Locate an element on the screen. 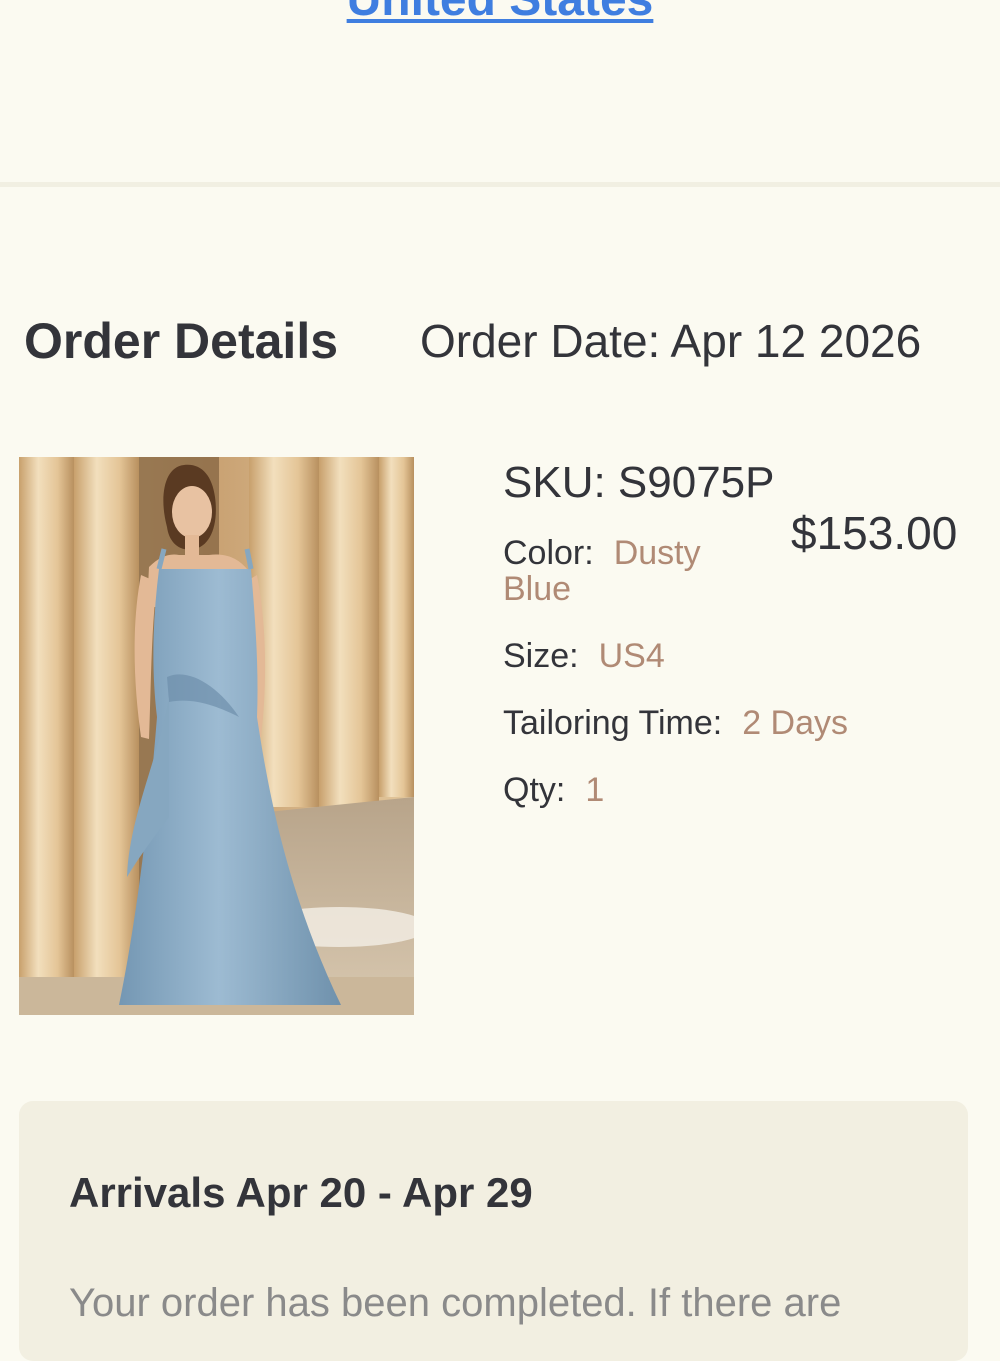  size-attribute: Size: US4 is located at coordinates (584, 656).